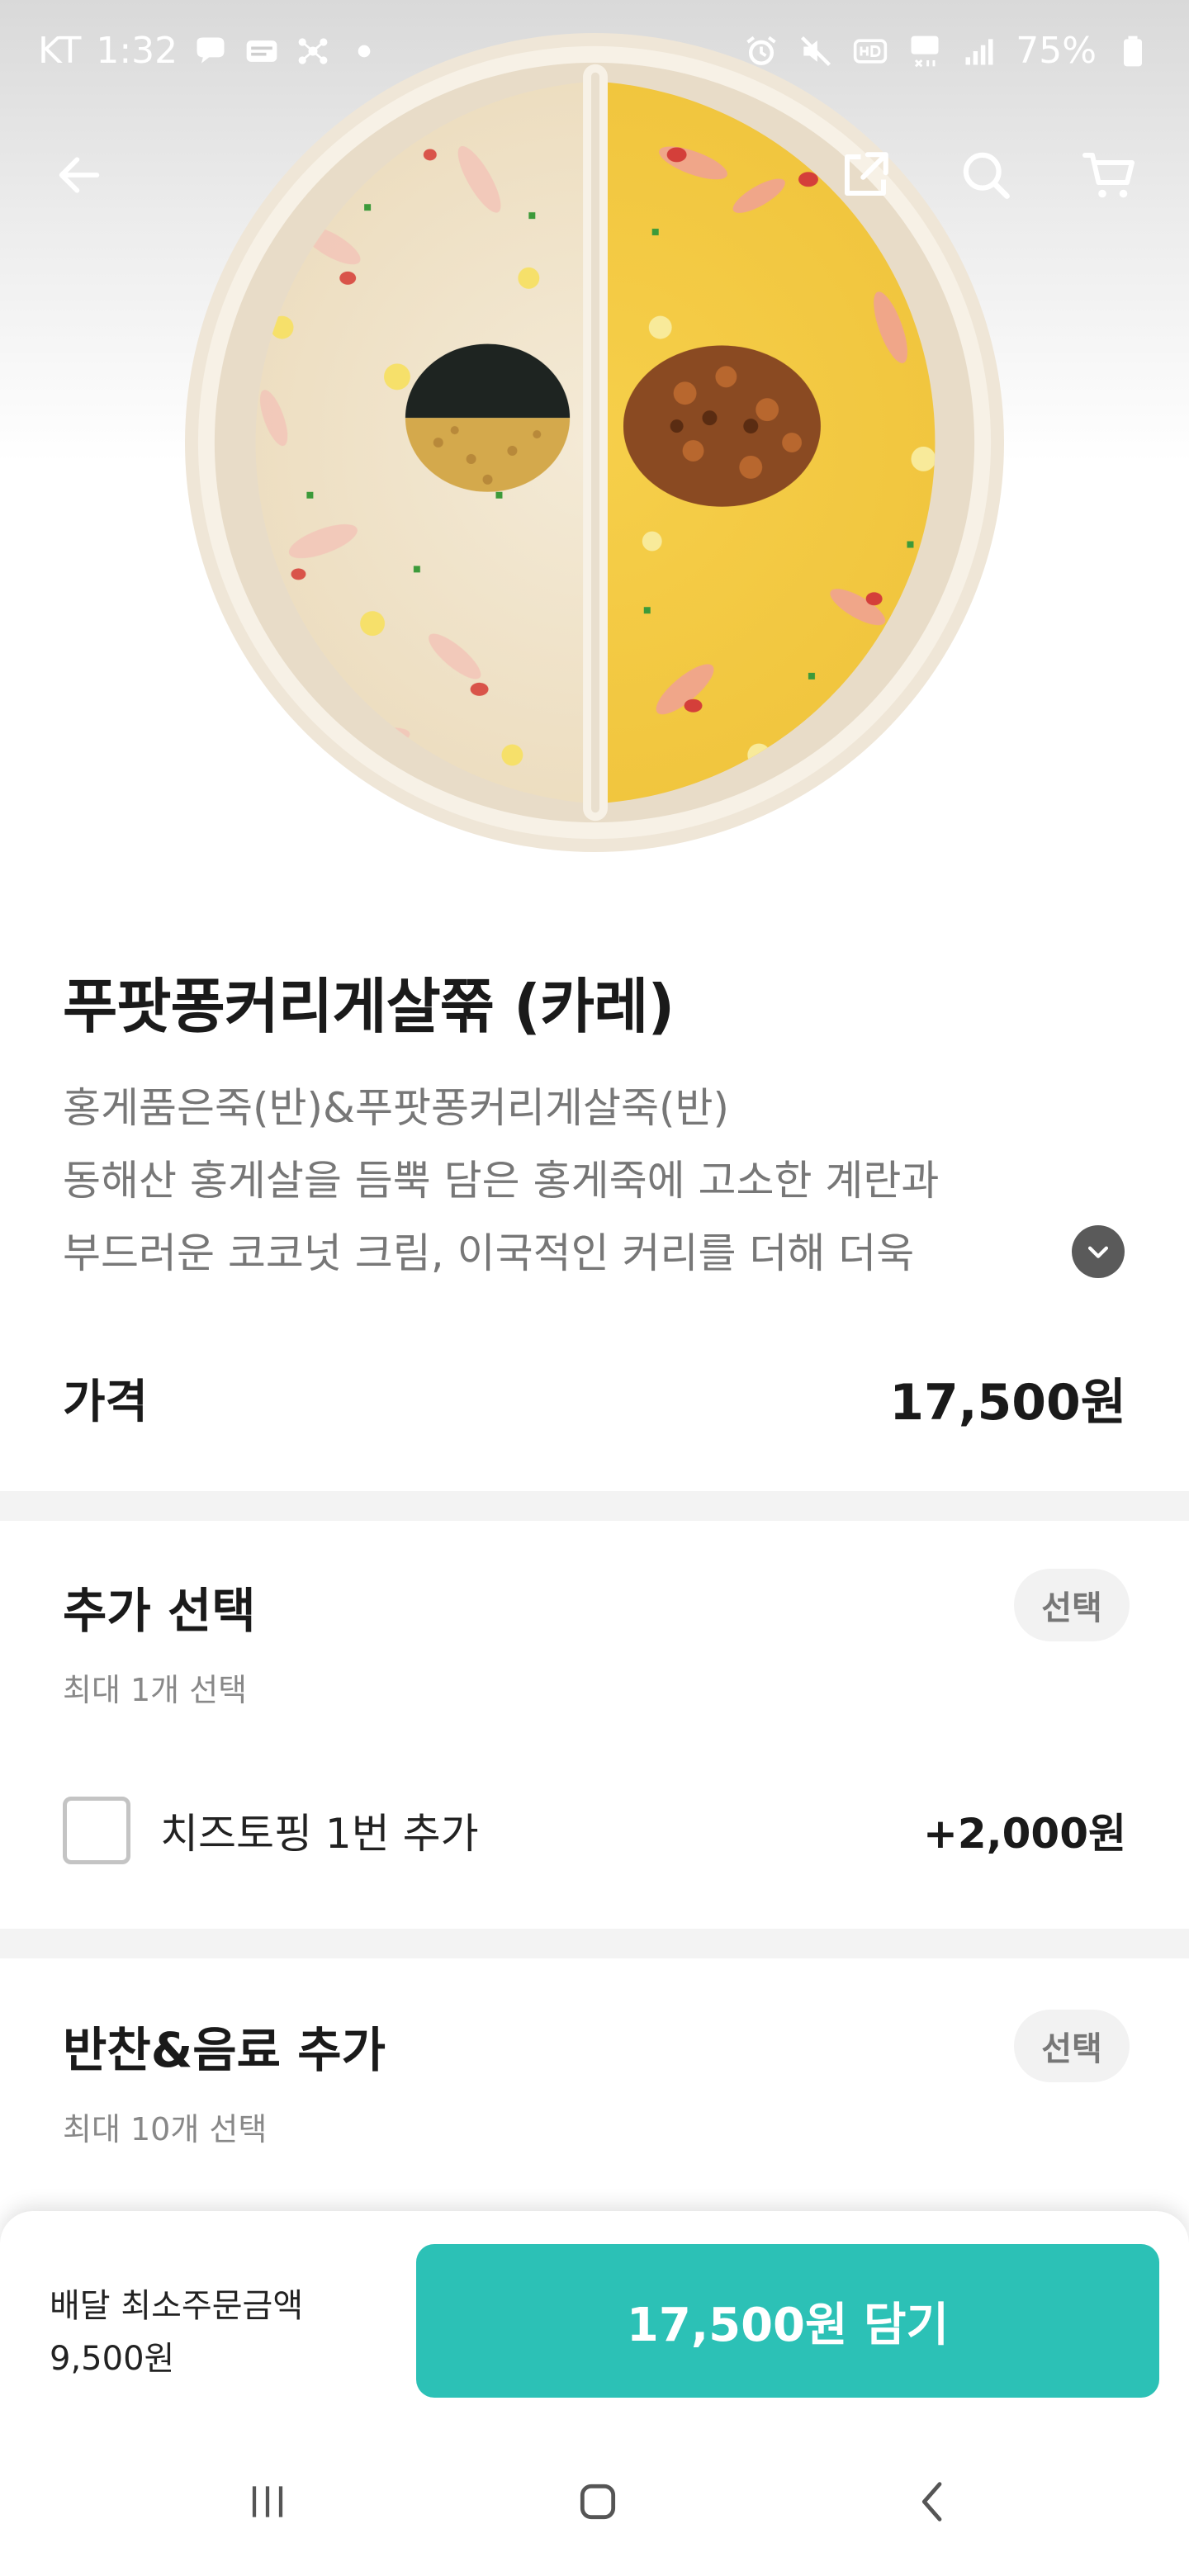  What do you see at coordinates (987, 1253) in the screenshot?
I see `description-fade` at bounding box center [987, 1253].